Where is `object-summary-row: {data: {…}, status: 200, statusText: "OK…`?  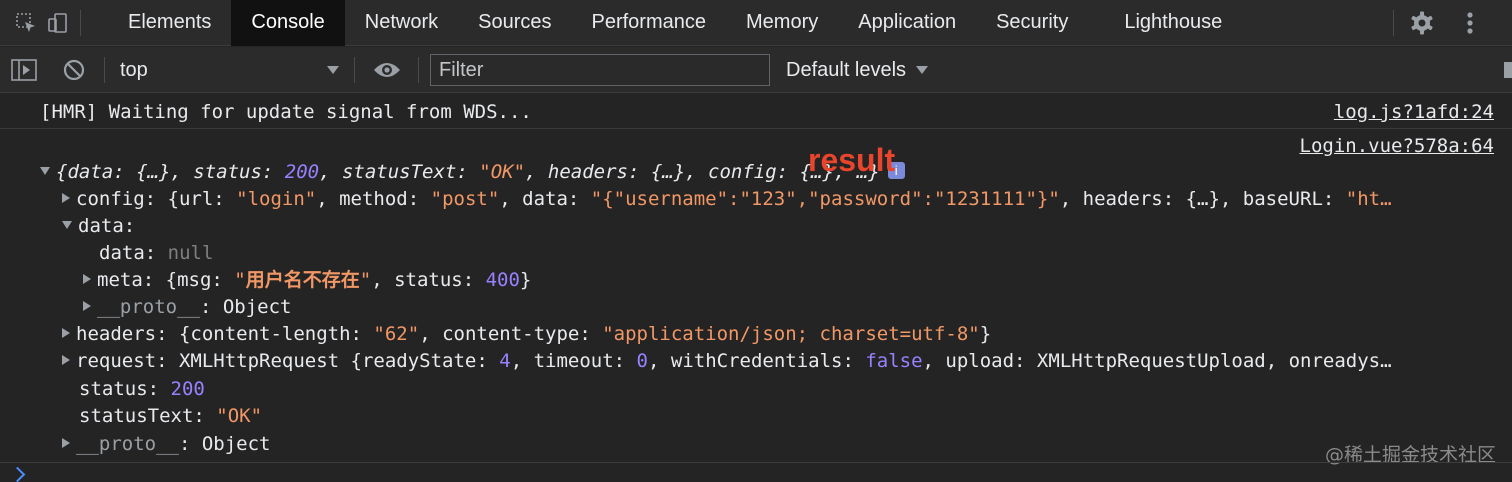 object-summary-row: {data: {…}, status: 200, statusText: "OK… is located at coordinates (472, 172).